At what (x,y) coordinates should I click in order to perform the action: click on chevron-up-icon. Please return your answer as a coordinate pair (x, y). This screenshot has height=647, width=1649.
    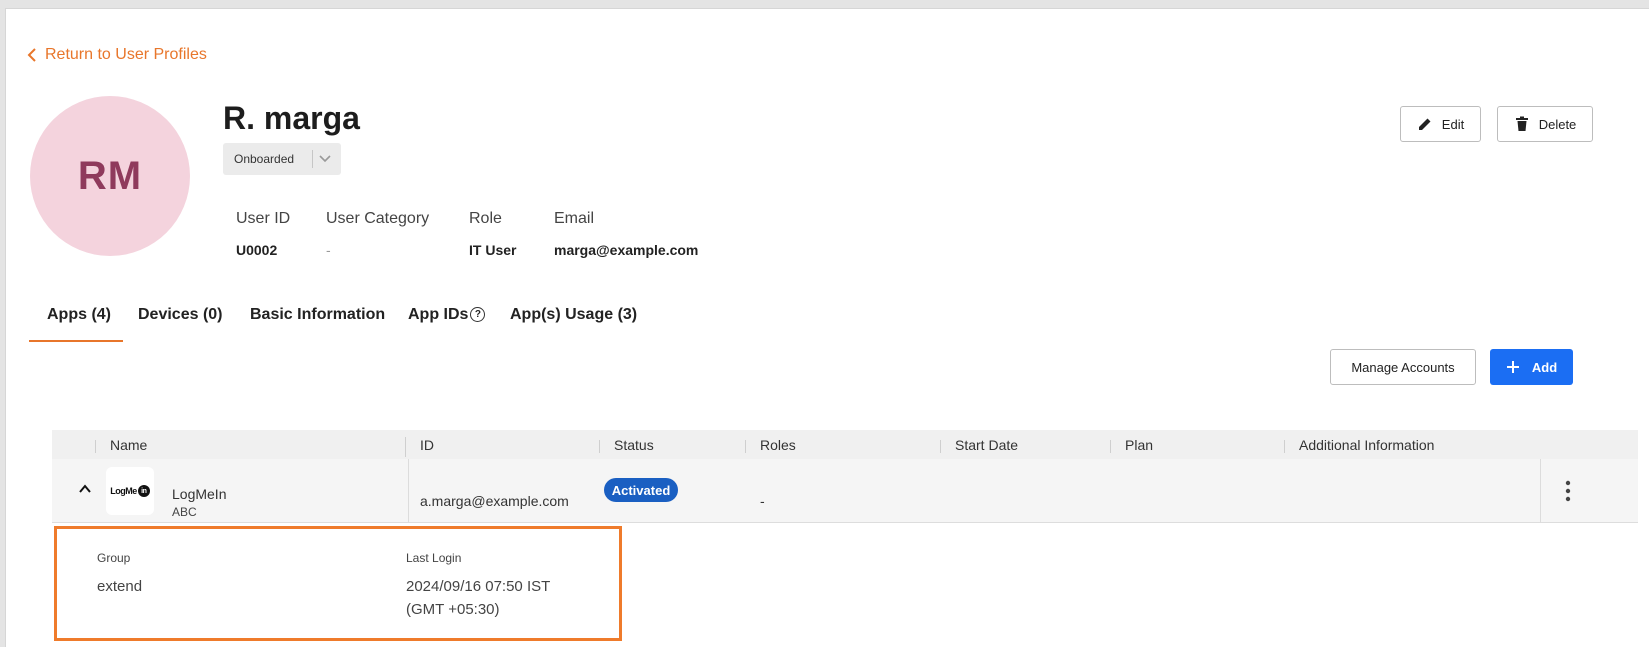
    Looking at the image, I should click on (85, 489).